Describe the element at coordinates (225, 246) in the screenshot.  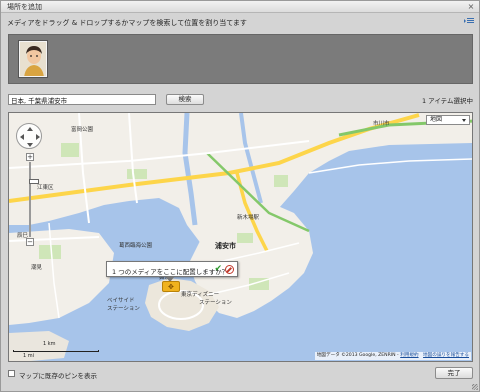
I see `map-label-urayasu: 浦安市` at that location.